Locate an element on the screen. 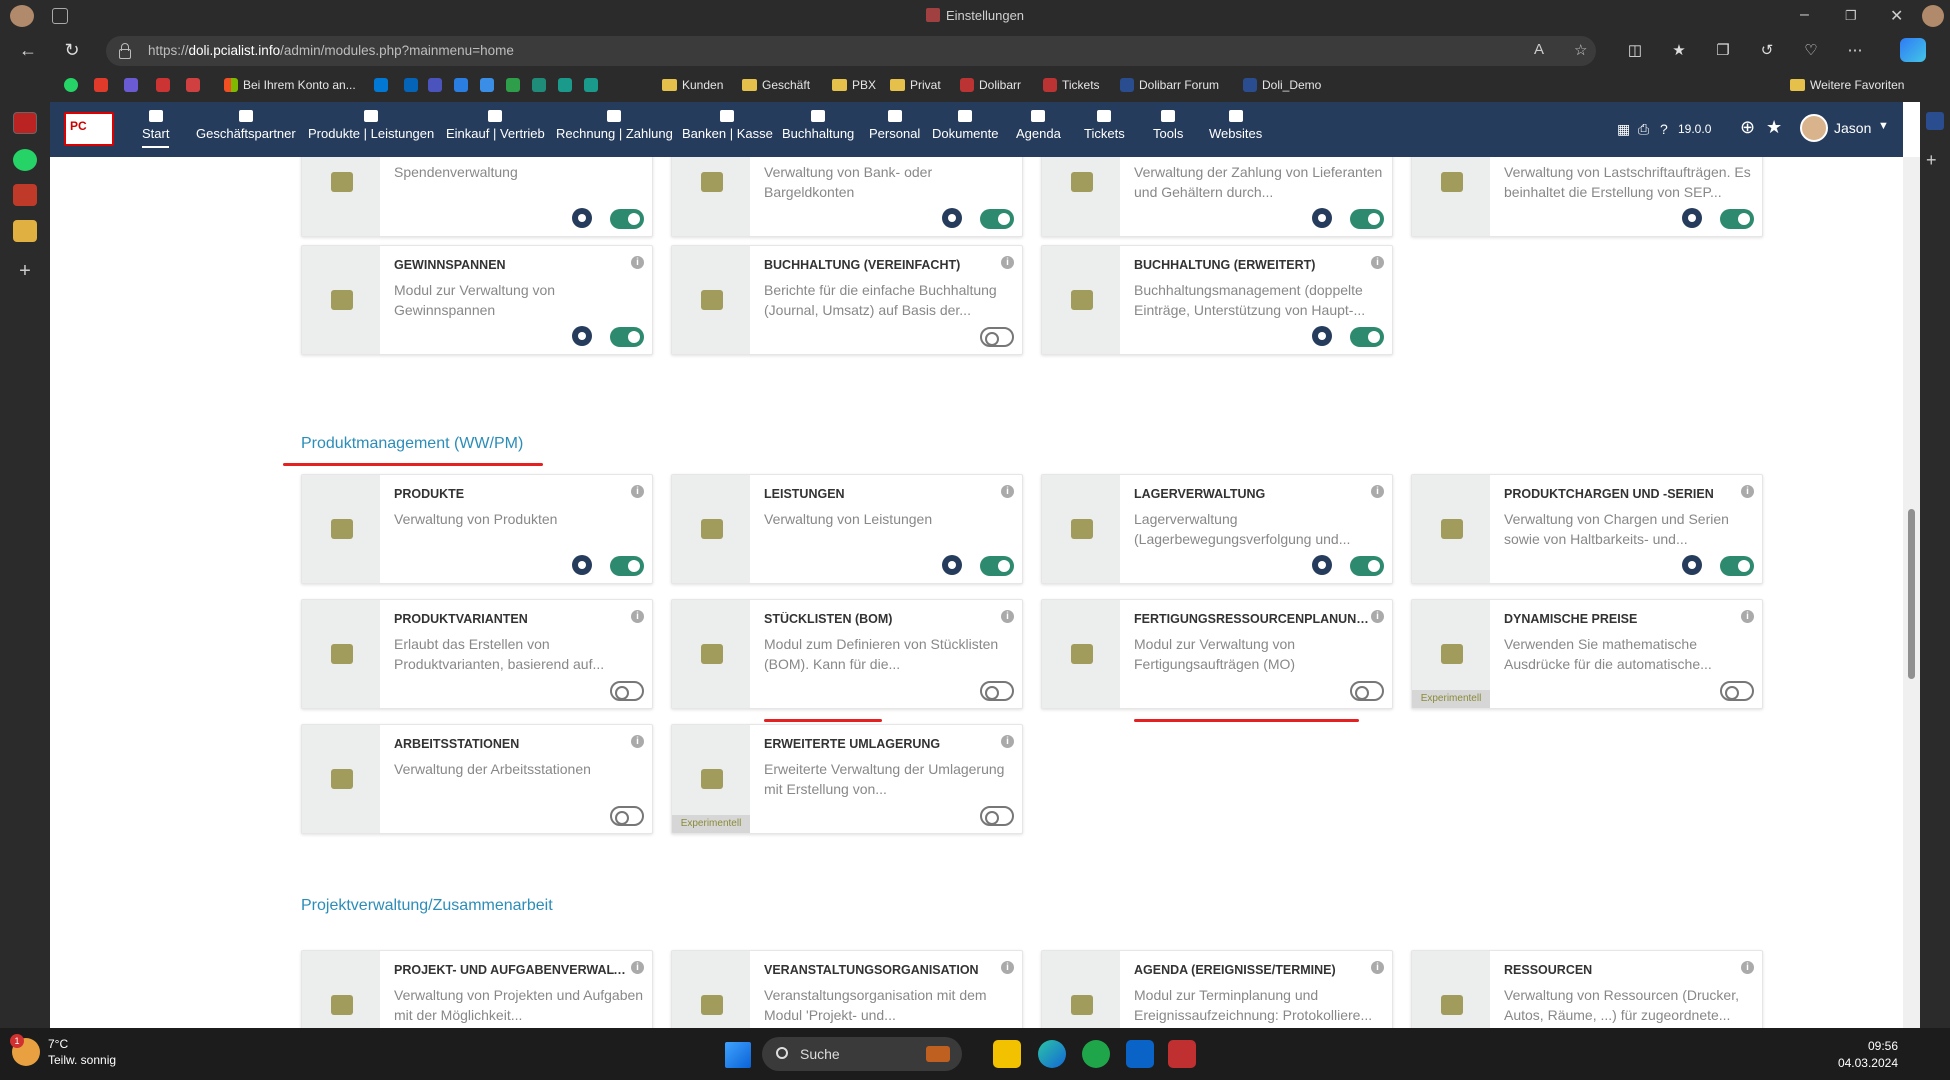 The width and height of the screenshot is (1950, 1080). read-aloud-icon: A is located at coordinates (1539, 49).